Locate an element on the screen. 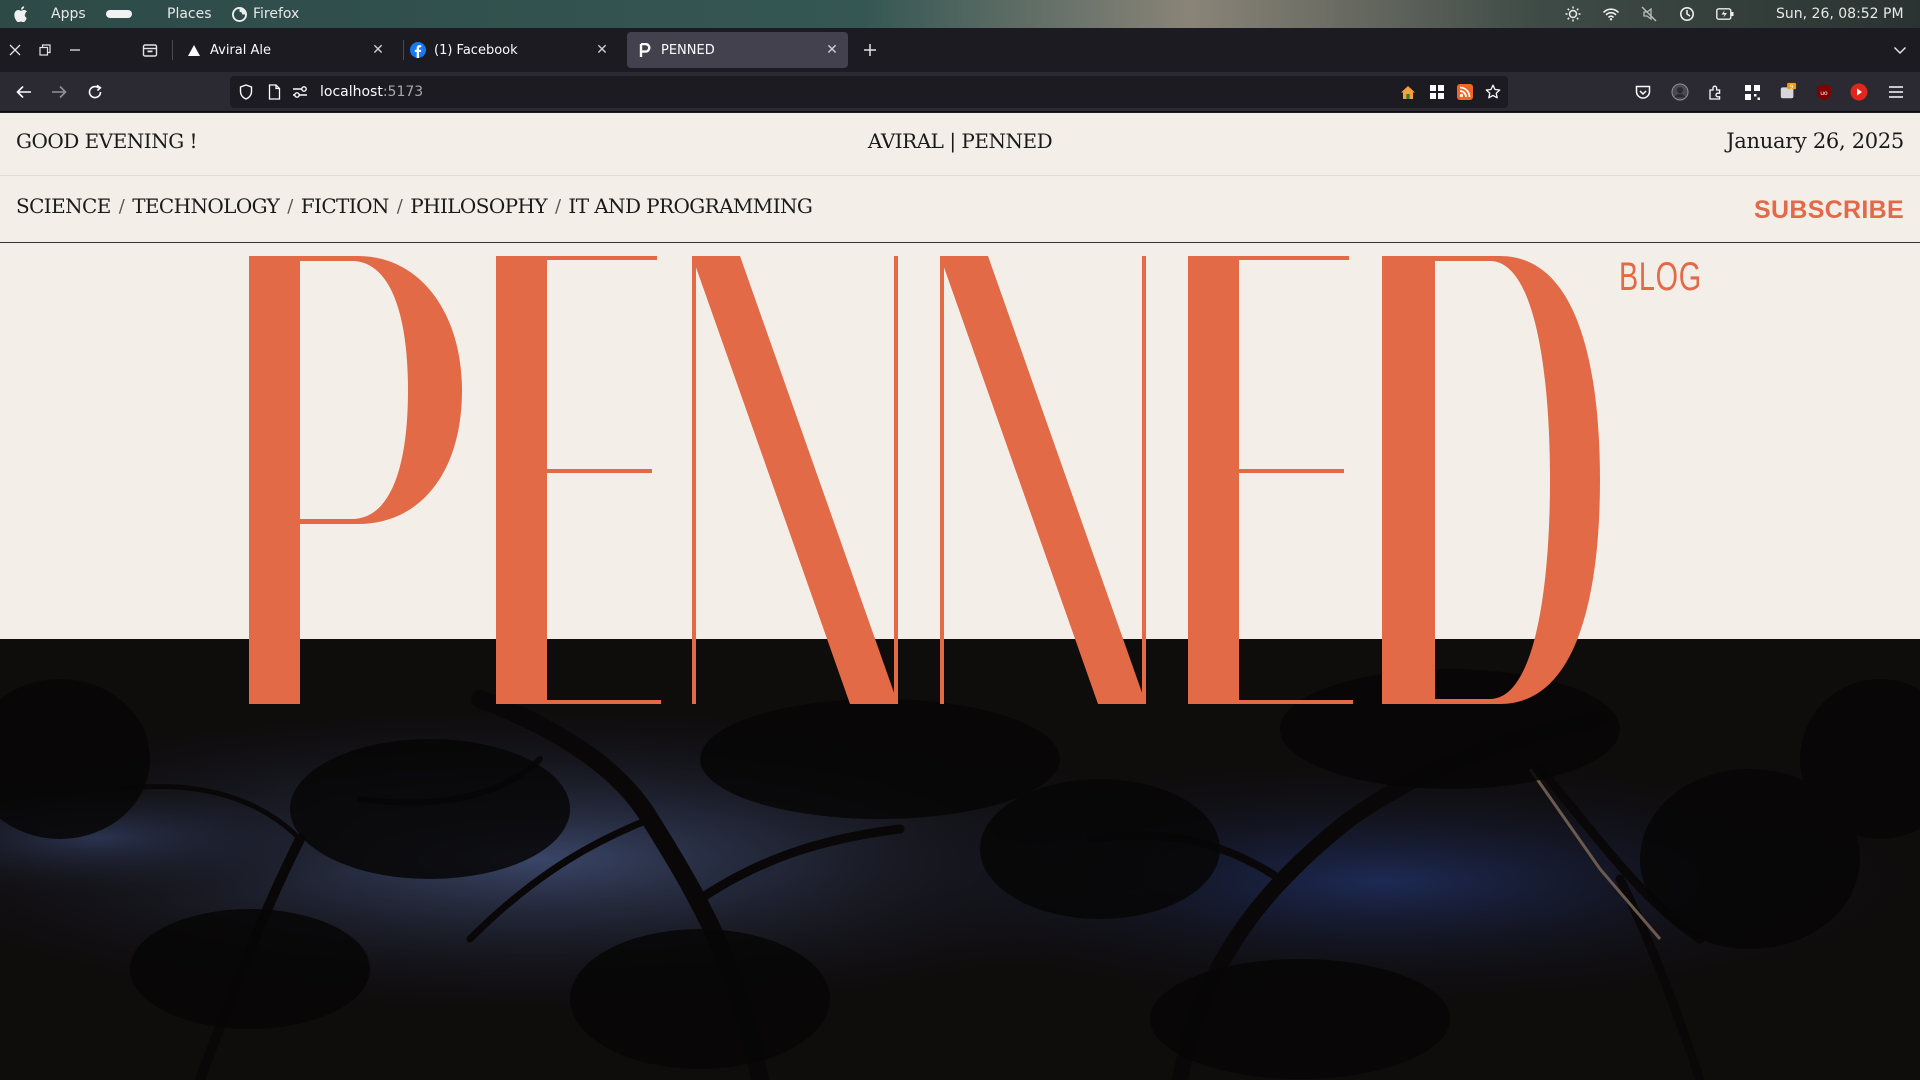  navigation-toolbar: localhost:5173 9 uo is located at coordinates (960, 92).